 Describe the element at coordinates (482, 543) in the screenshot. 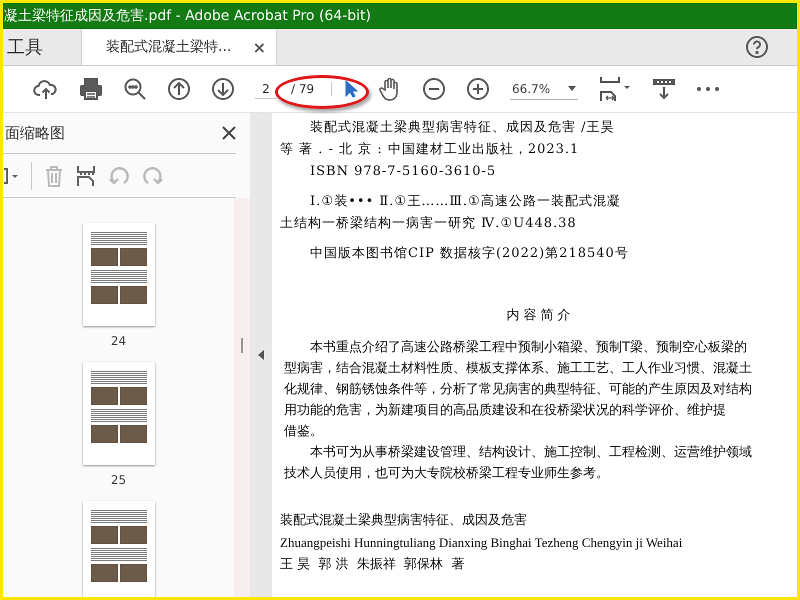

I see `text-line: Zhuangpeishi Hunningtuliang Dianxing Binghai Tezheng Chengyin ji Weihai` at that location.